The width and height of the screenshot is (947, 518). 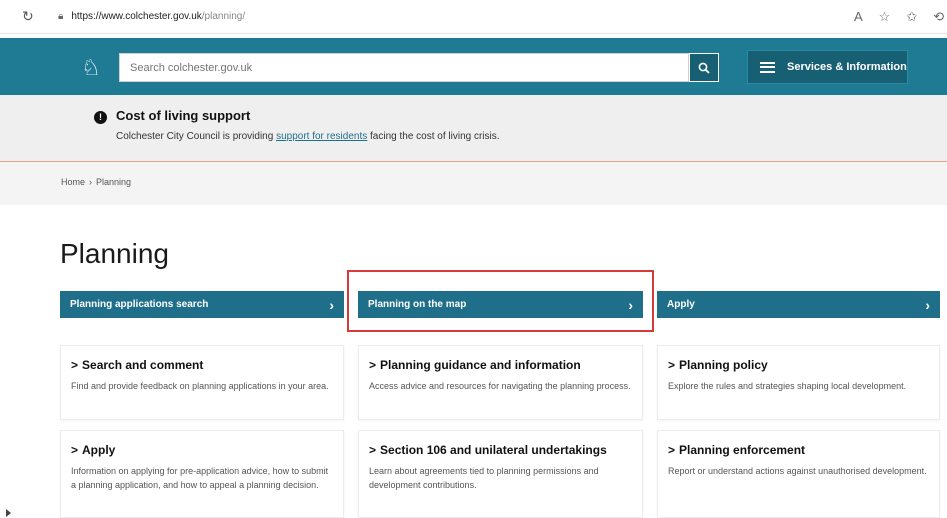 I want to click on lock-icon: 🔒︎, so click(x=61, y=16).